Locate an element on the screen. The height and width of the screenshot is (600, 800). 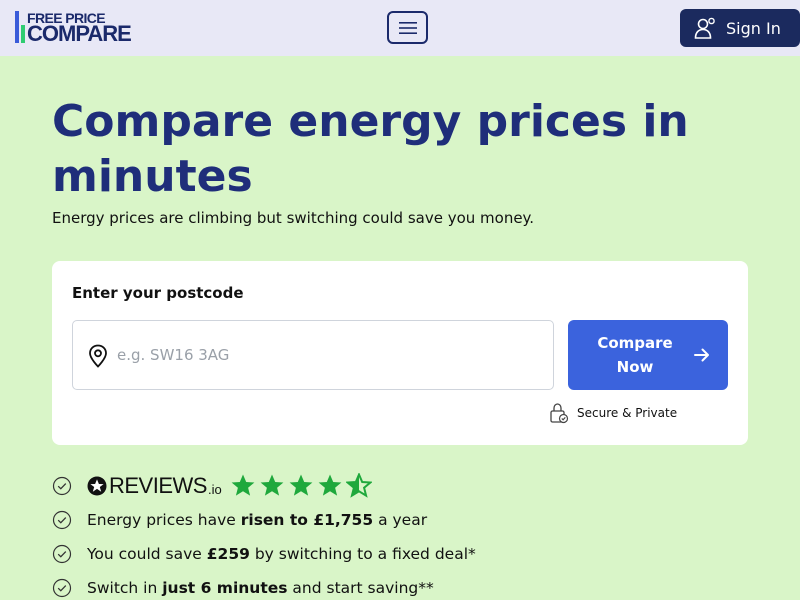
postcode-input is located at coordinates (327, 355).